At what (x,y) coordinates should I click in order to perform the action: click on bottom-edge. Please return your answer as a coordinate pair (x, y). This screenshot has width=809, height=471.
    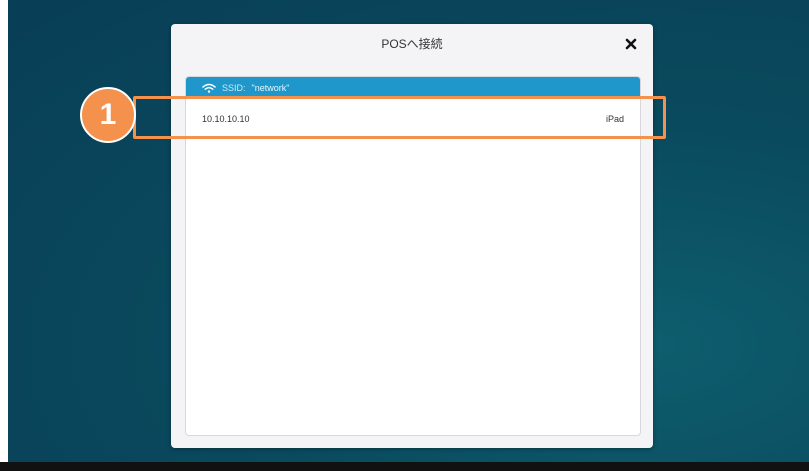
    Looking at the image, I should click on (404, 466).